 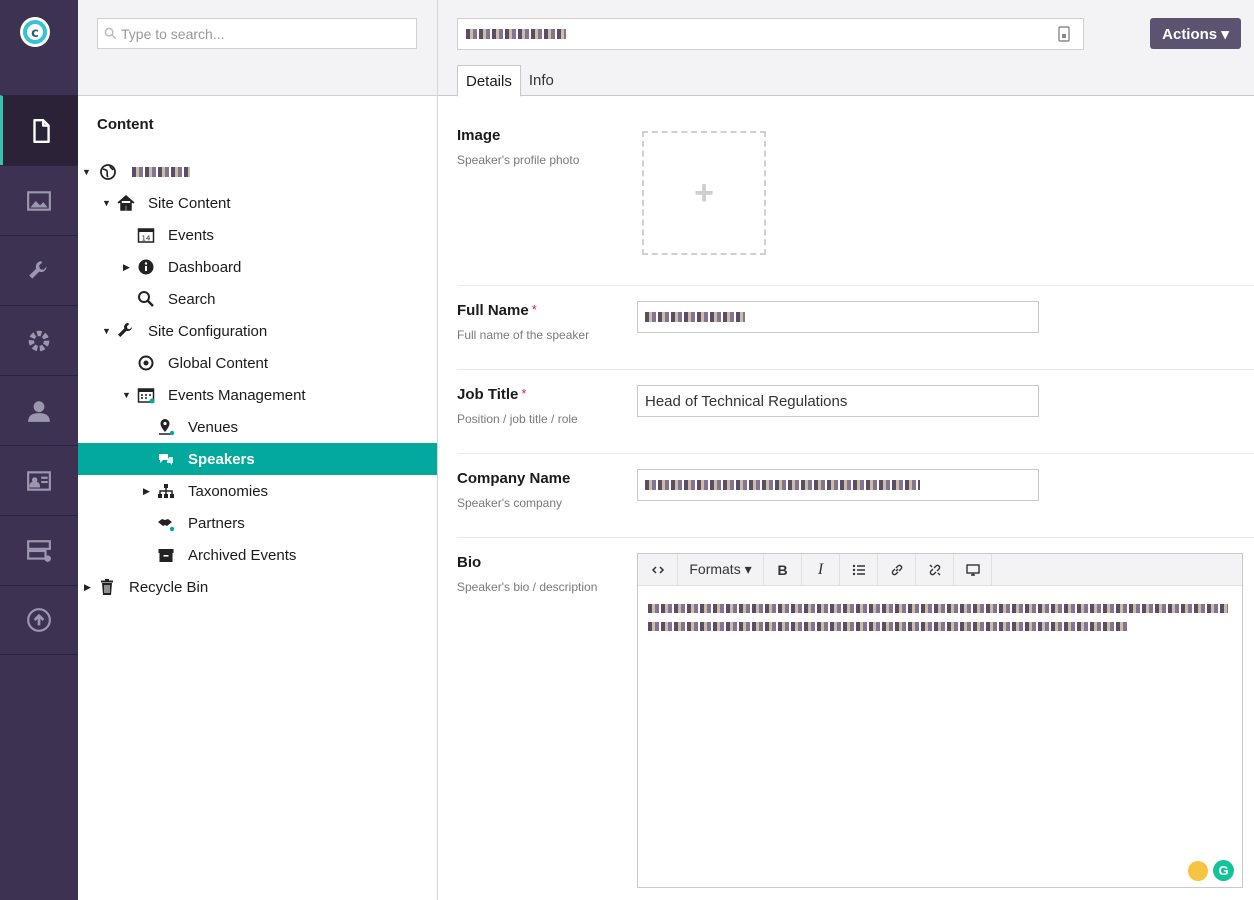 I want to click on tree-search, so click(x=257, y=33).